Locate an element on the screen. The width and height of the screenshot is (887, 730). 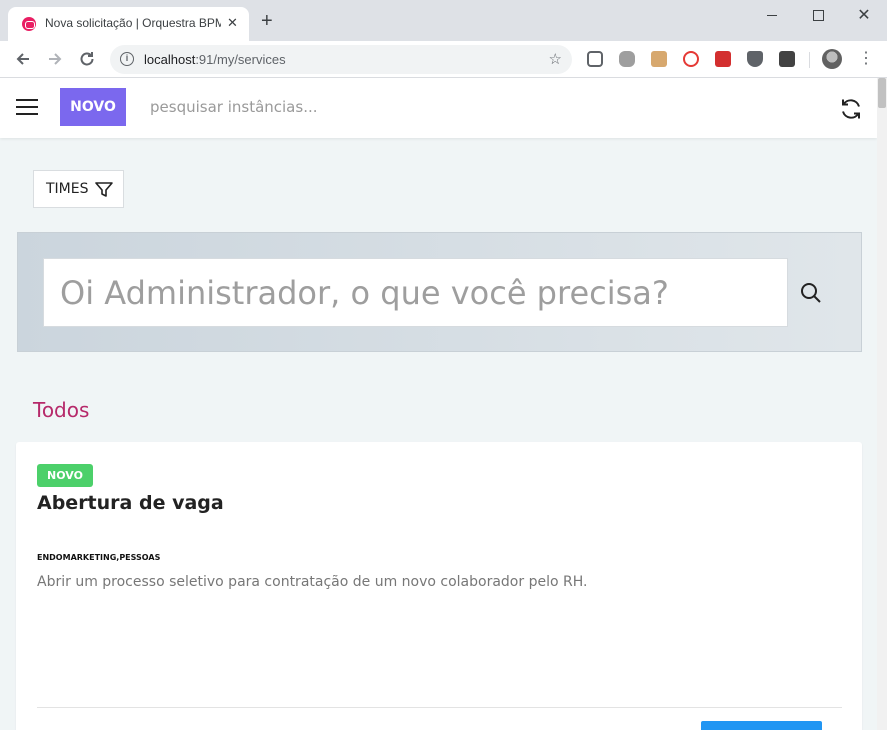
pocket-extension-icon is located at coordinates (595, 59).